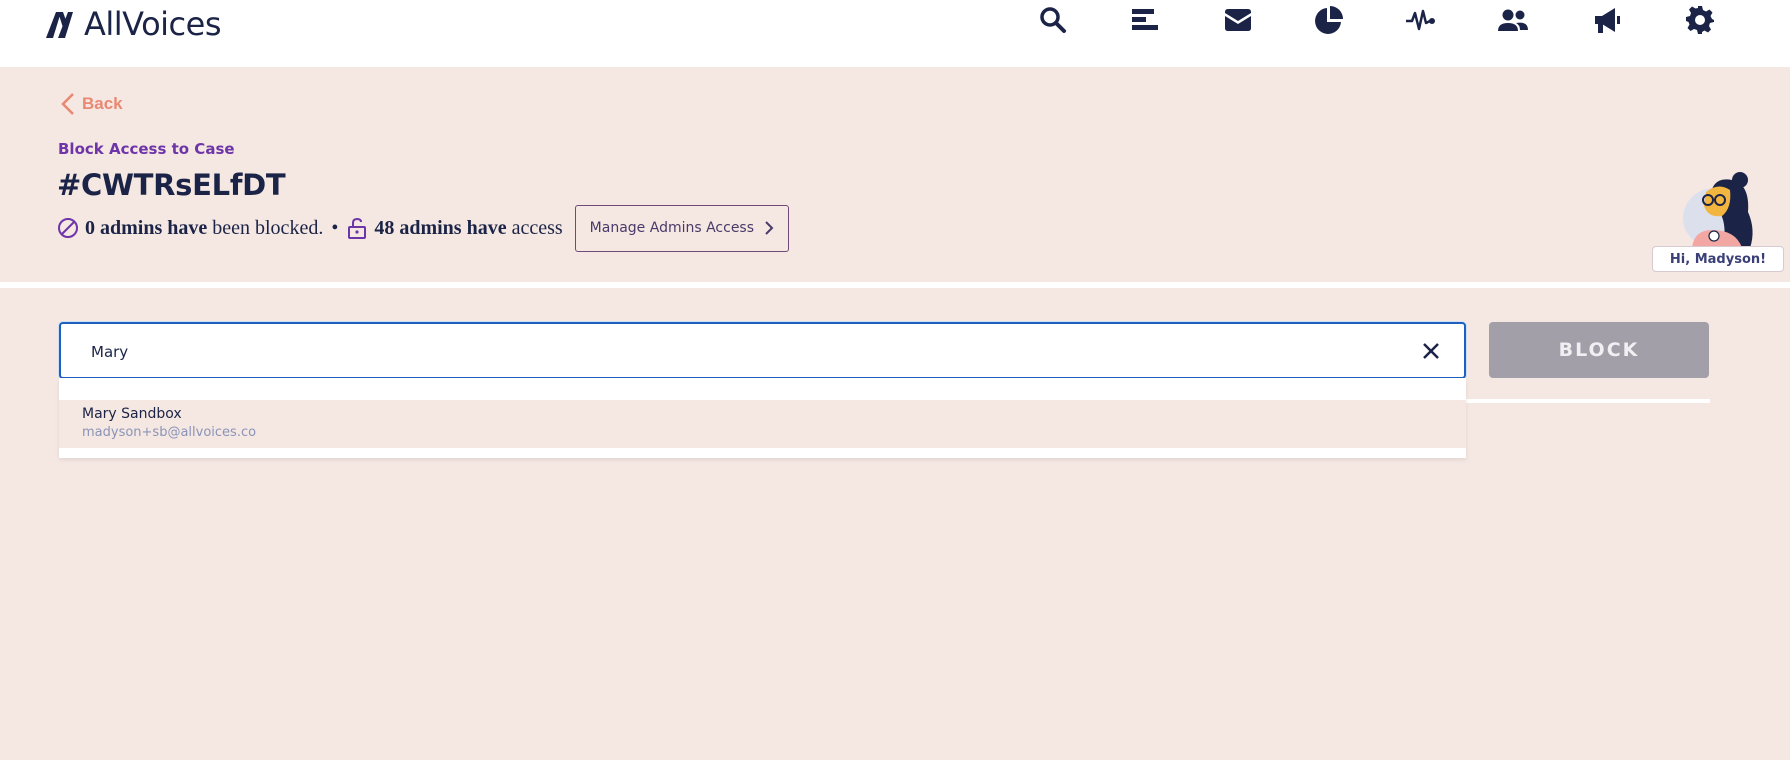 Image resolution: width=1790 pixels, height=760 pixels. What do you see at coordinates (1513, 20) in the screenshot?
I see `users-icon` at bounding box center [1513, 20].